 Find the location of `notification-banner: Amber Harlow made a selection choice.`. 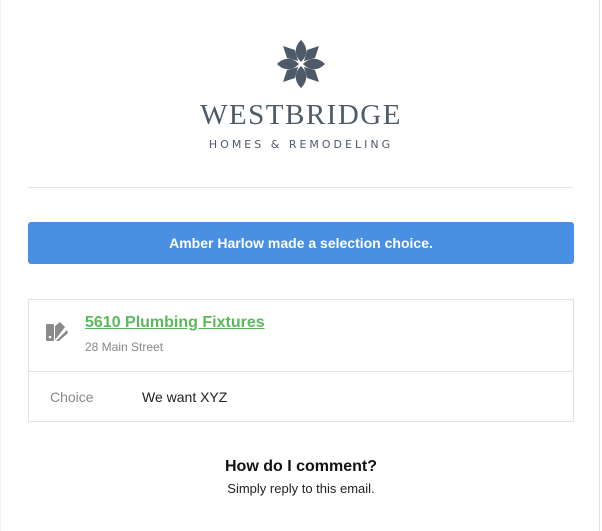

notification-banner: Amber Harlow made a selection choice. is located at coordinates (301, 243).